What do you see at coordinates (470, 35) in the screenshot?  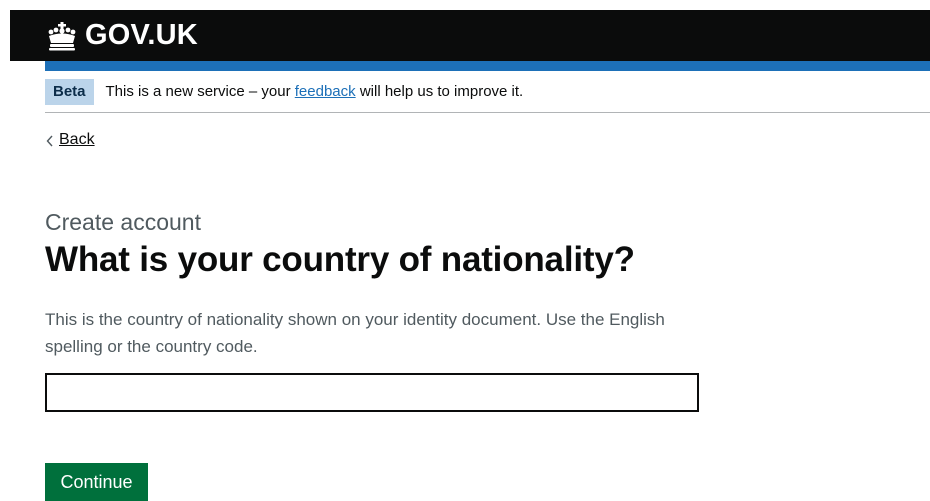 I see `site-header: GOV.UK` at bounding box center [470, 35].